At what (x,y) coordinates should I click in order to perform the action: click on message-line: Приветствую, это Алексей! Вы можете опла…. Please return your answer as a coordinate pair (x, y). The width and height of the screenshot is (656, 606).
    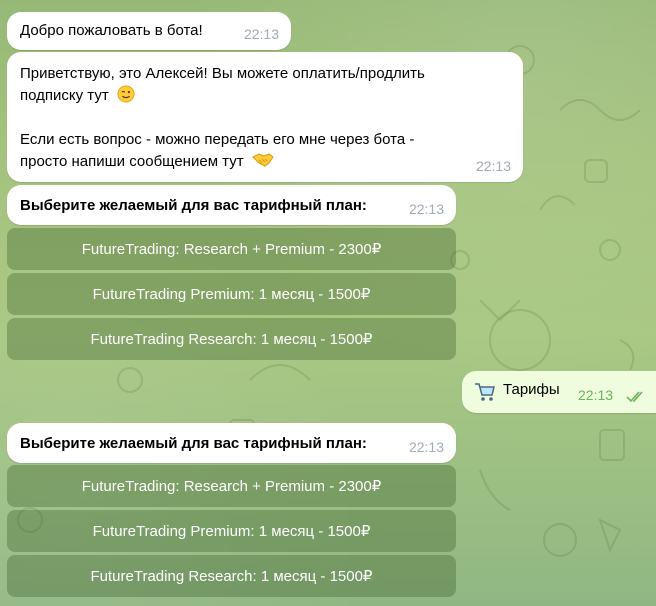
    Looking at the image, I should click on (222, 73).